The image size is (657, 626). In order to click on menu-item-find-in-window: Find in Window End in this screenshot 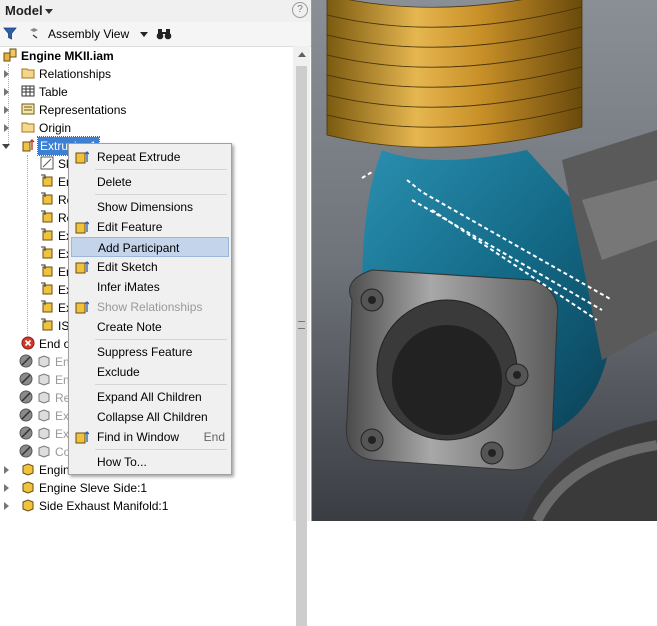, I will do `click(150, 437)`.